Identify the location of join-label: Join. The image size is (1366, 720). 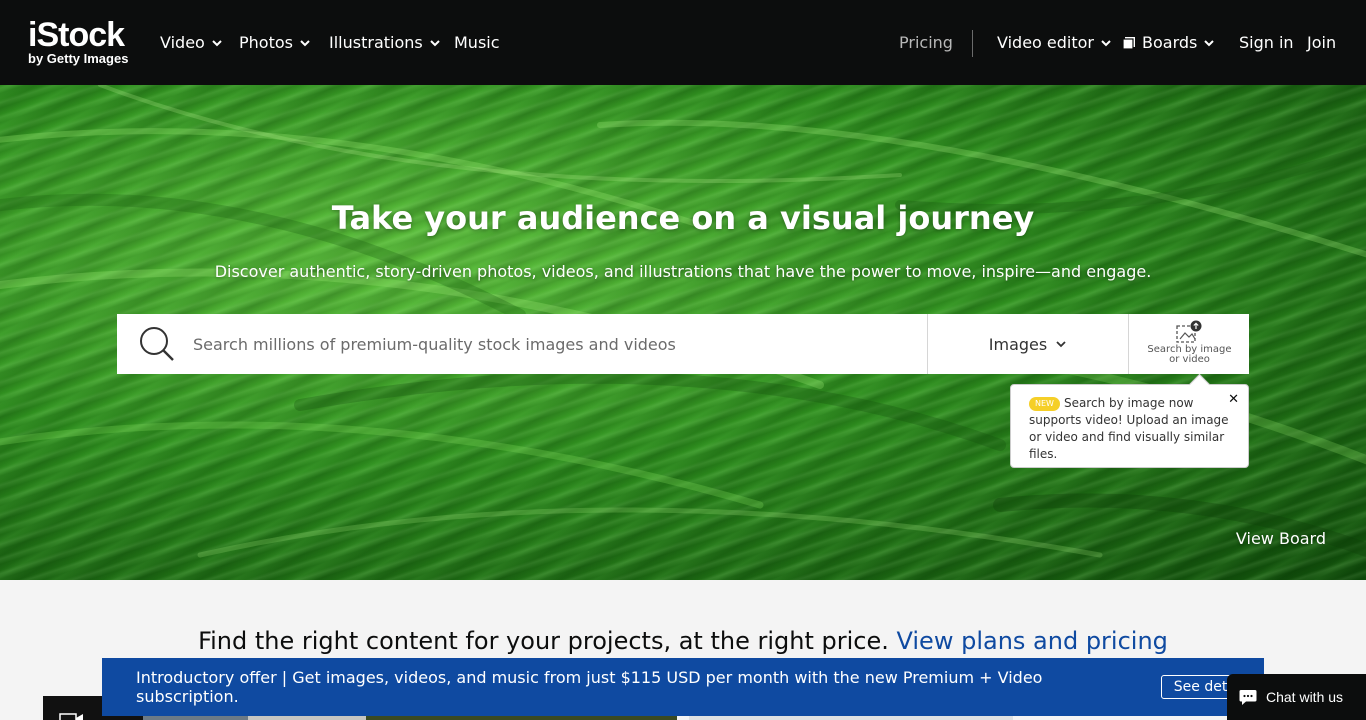
(1322, 42).